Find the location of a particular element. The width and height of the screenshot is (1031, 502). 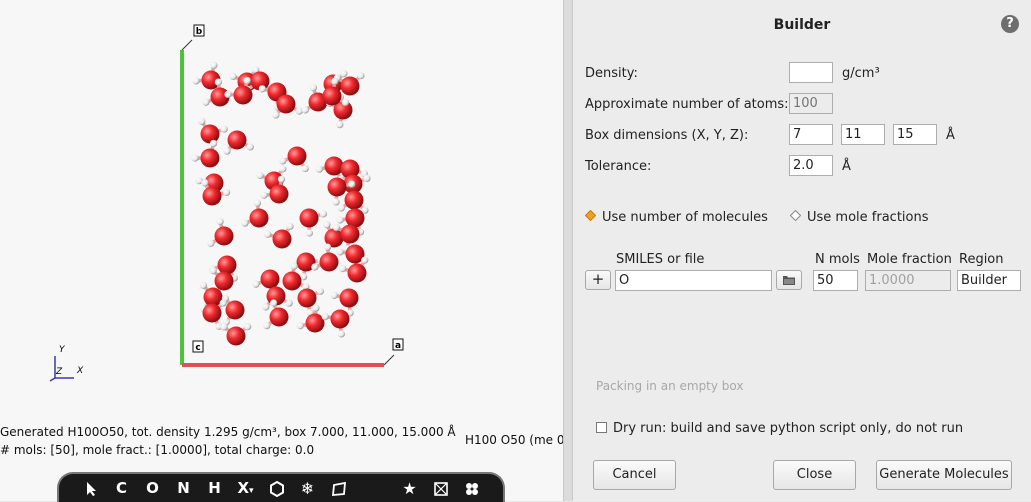

select-arrow-icon is located at coordinates (90, 488).